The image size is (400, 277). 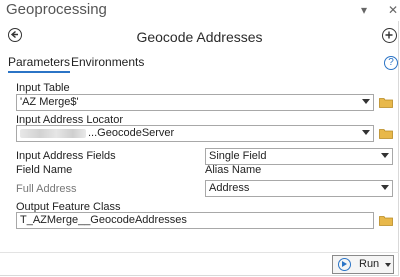 What do you see at coordinates (233, 170) in the screenshot?
I see `alias-name-header: Alias Name` at bounding box center [233, 170].